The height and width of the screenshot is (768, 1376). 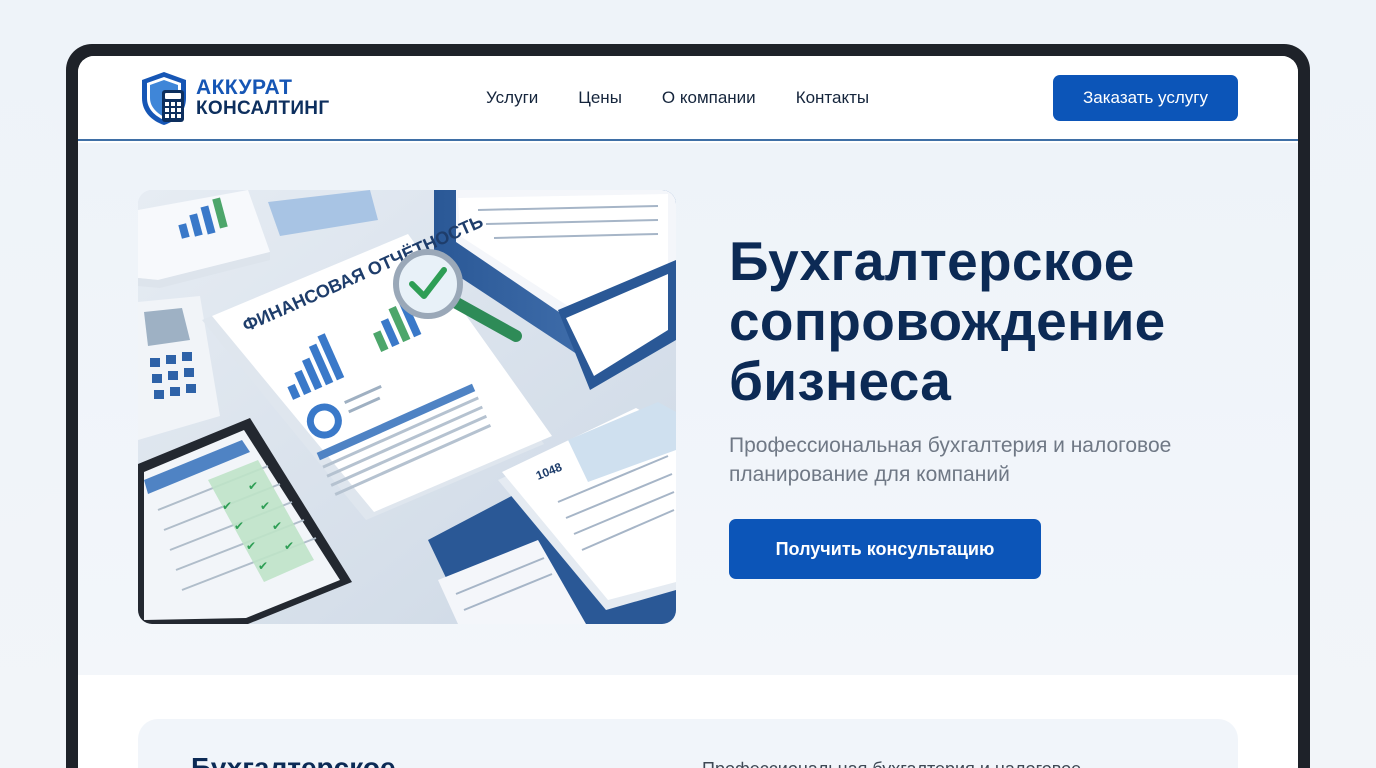 What do you see at coordinates (293, 760) in the screenshot?
I see `card-title: Бухгалтерское` at bounding box center [293, 760].